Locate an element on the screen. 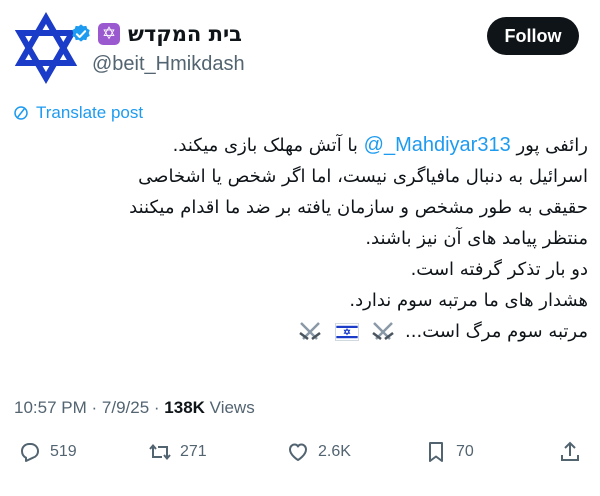  author-name-row: ✡ בית המקדש is located at coordinates (156, 34).